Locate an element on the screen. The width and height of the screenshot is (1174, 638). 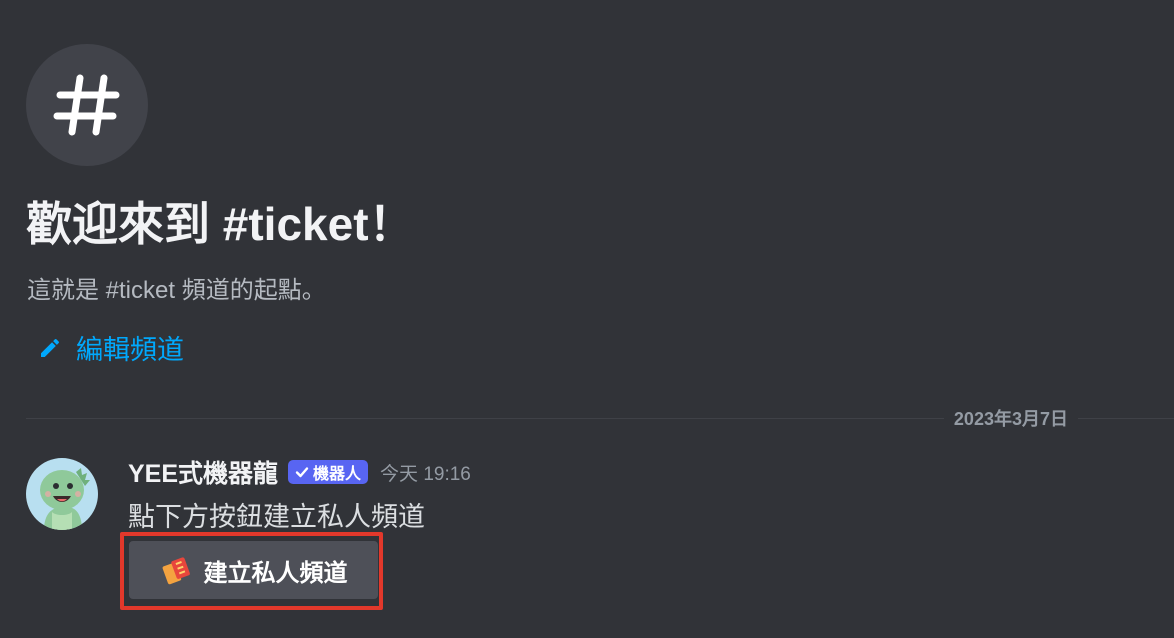
timestamp: 今天 19:16 is located at coordinates (425, 474).